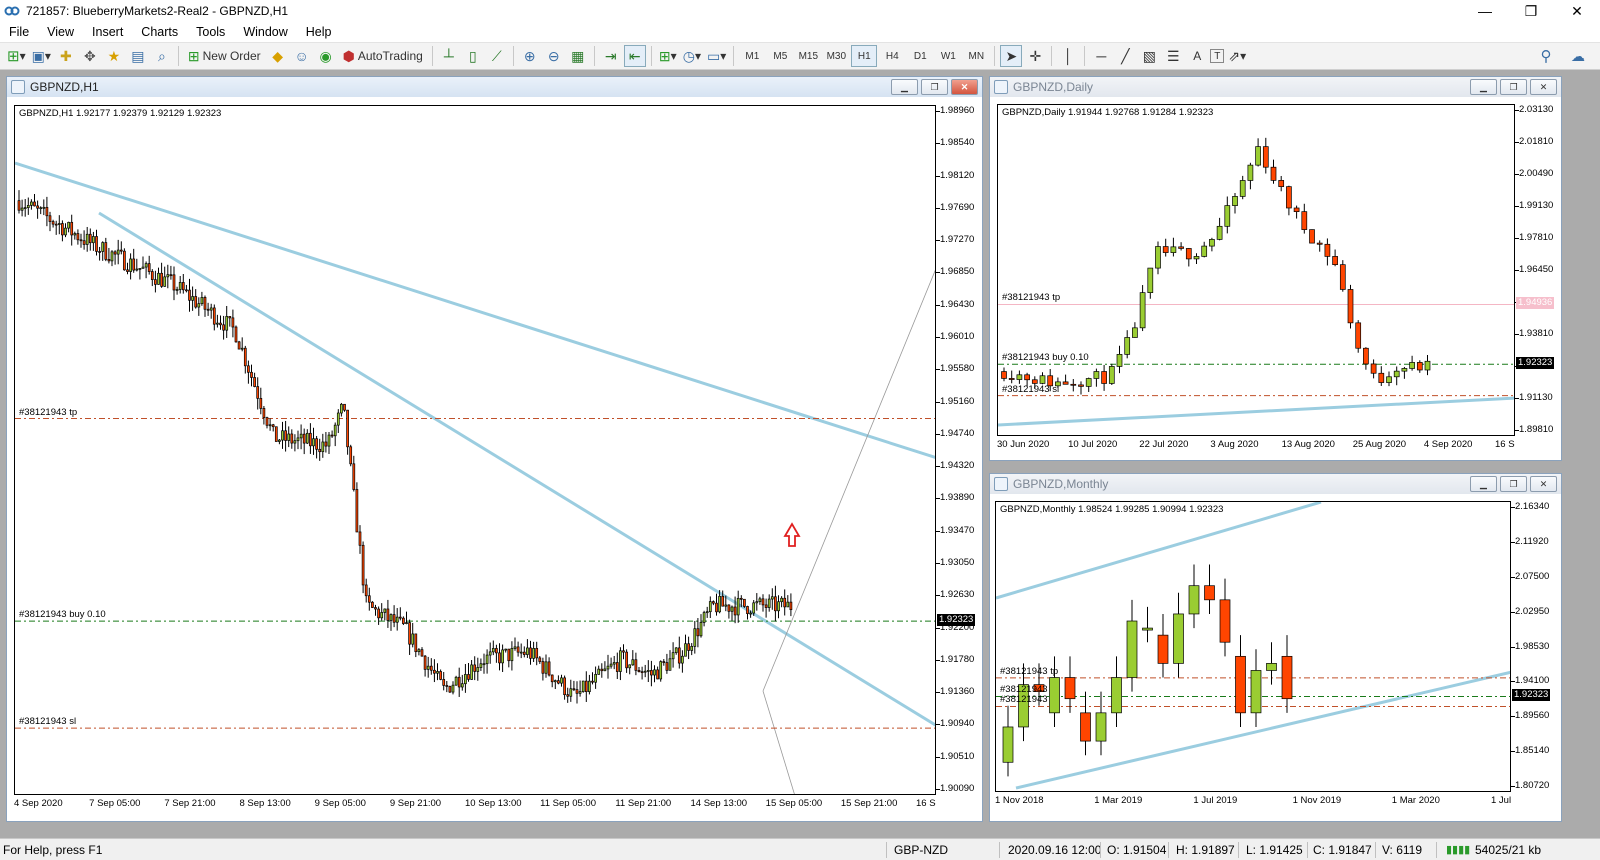 The height and width of the screenshot is (860, 1600). I want to click on menu-window: Window, so click(265, 32).